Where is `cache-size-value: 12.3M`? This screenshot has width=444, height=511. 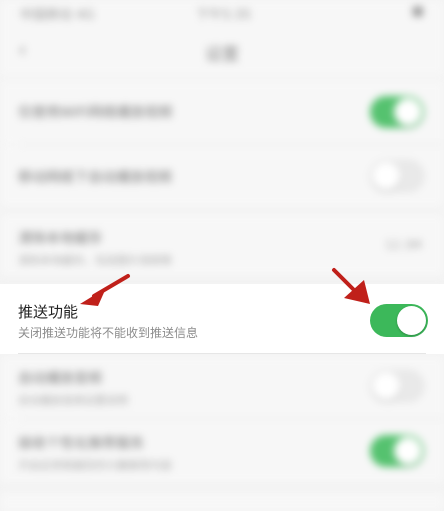 cache-size-value: 12.3M is located at coordinates (403, 245).